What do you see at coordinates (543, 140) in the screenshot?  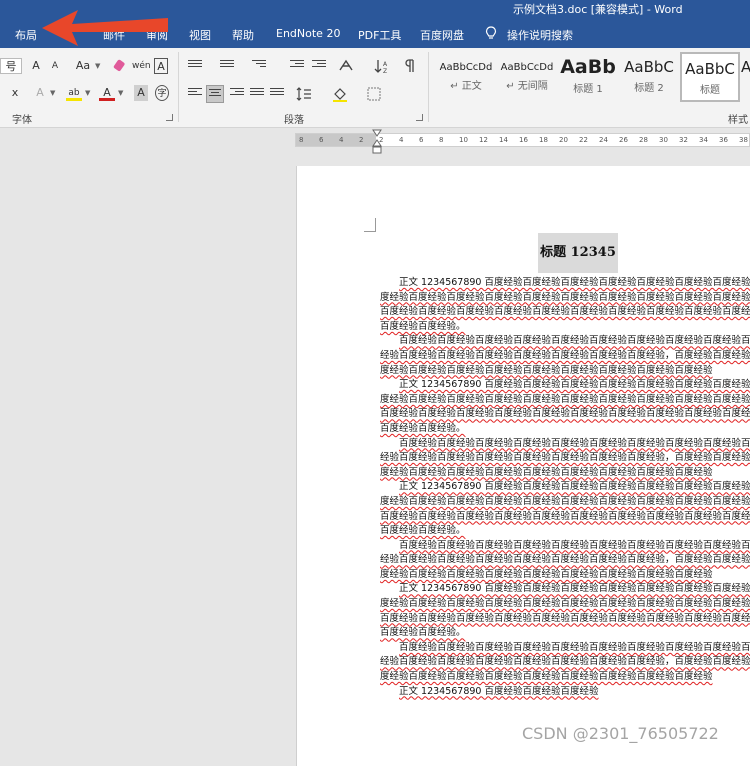 I see `ruler-tick-label: 18` at bounding box center [543, 140].